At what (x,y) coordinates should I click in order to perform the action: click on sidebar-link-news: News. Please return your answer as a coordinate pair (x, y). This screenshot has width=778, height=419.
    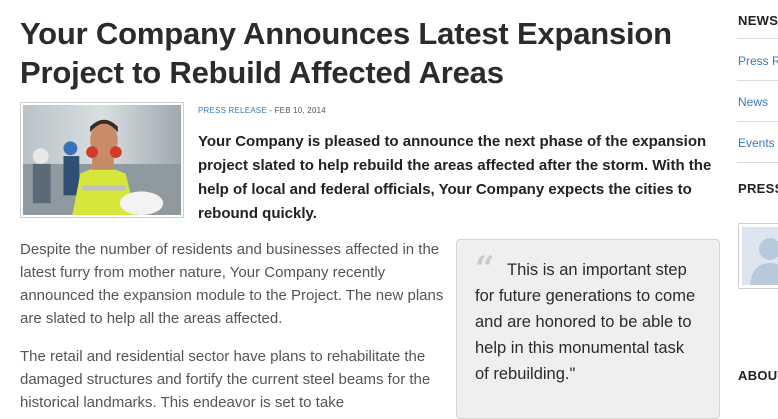
    Looking at the image, I should click on (753, 102).